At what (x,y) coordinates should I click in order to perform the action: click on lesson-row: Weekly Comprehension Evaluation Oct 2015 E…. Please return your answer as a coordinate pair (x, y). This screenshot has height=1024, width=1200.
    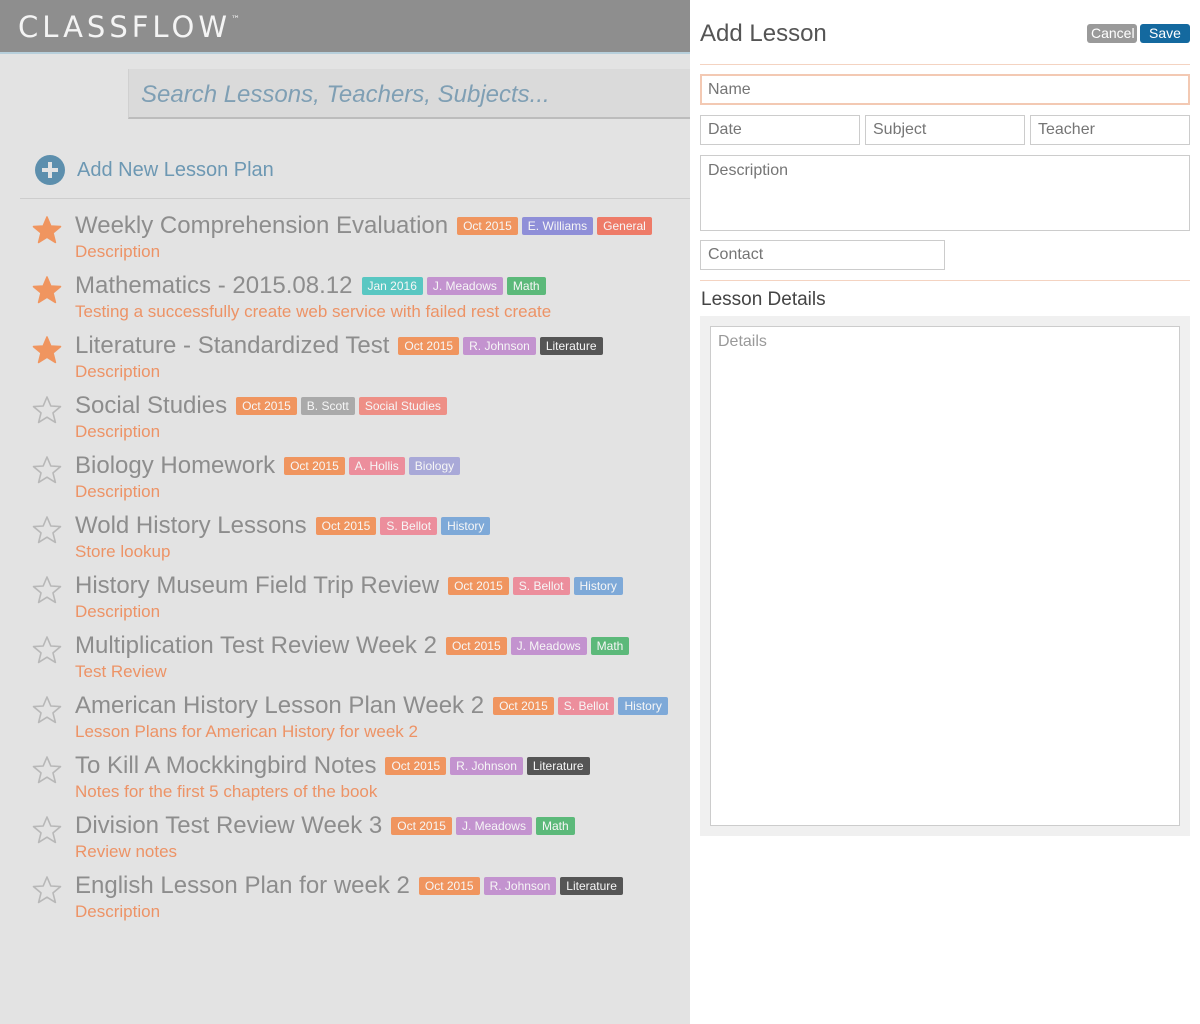
    Looking at the image, I should click on (345, 240).